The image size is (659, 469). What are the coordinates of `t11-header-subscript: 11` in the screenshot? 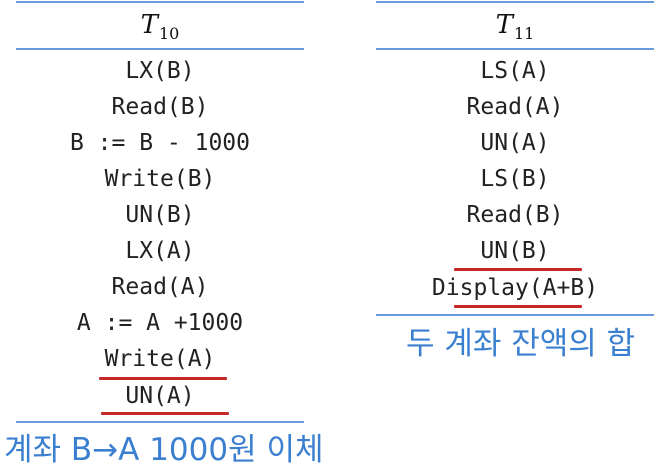 It's located at (524, 33).